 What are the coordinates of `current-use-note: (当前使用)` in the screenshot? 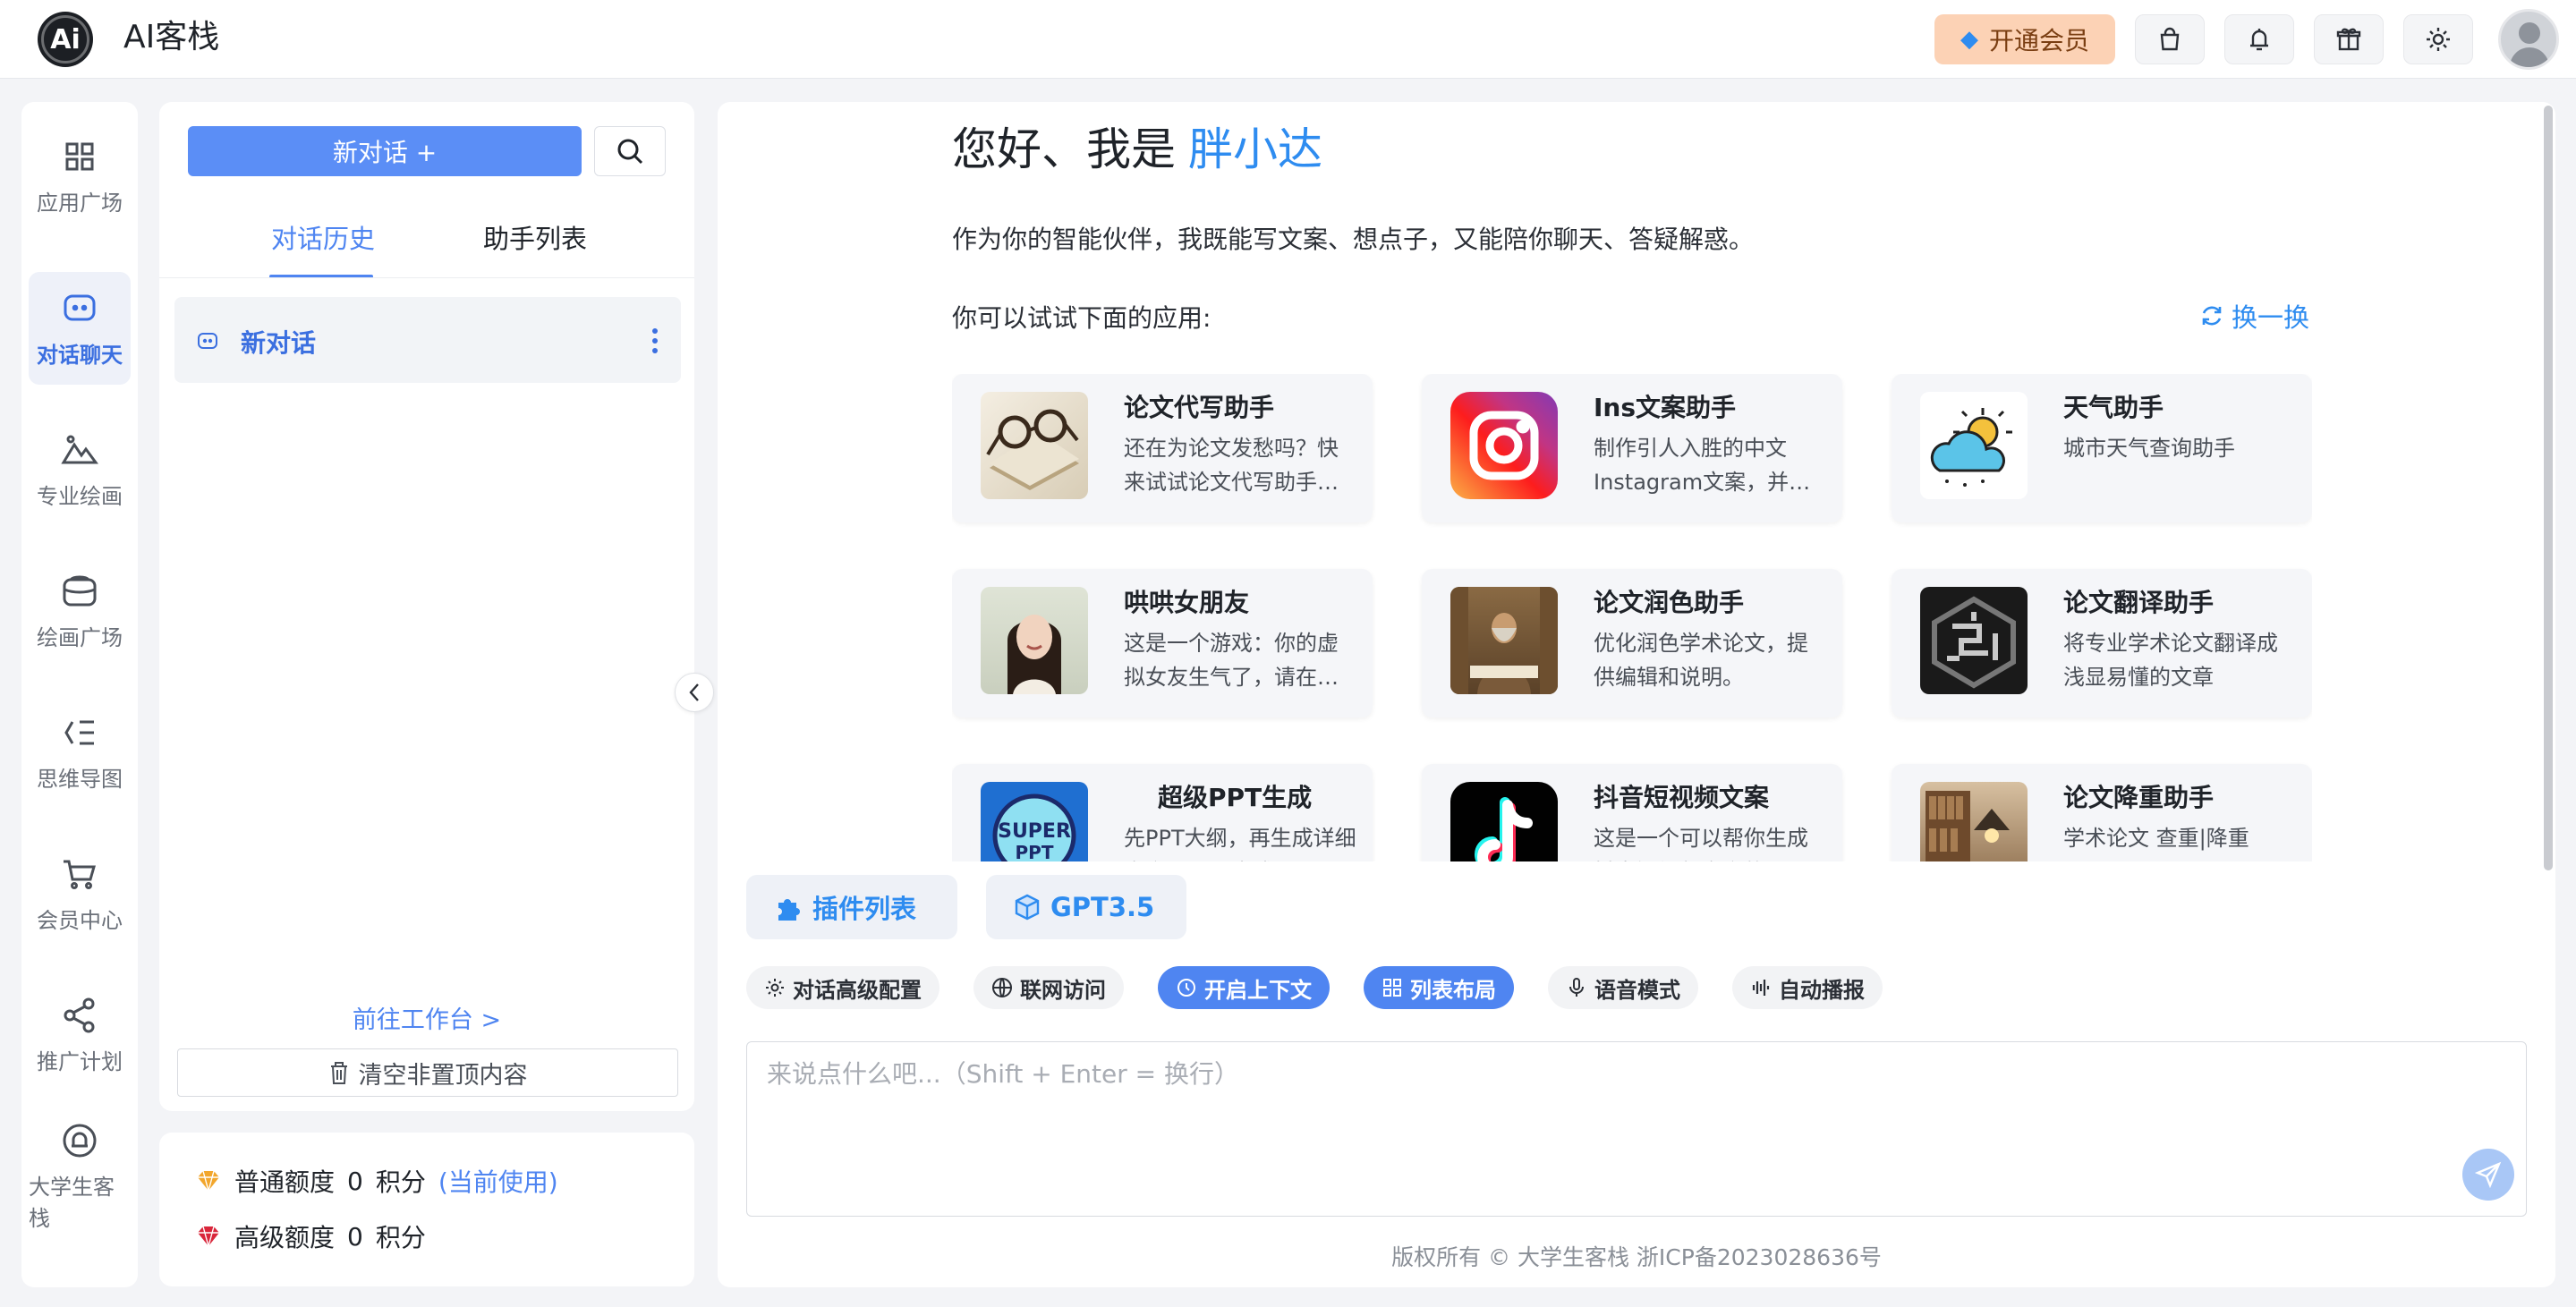 It's located at (498, 1182).